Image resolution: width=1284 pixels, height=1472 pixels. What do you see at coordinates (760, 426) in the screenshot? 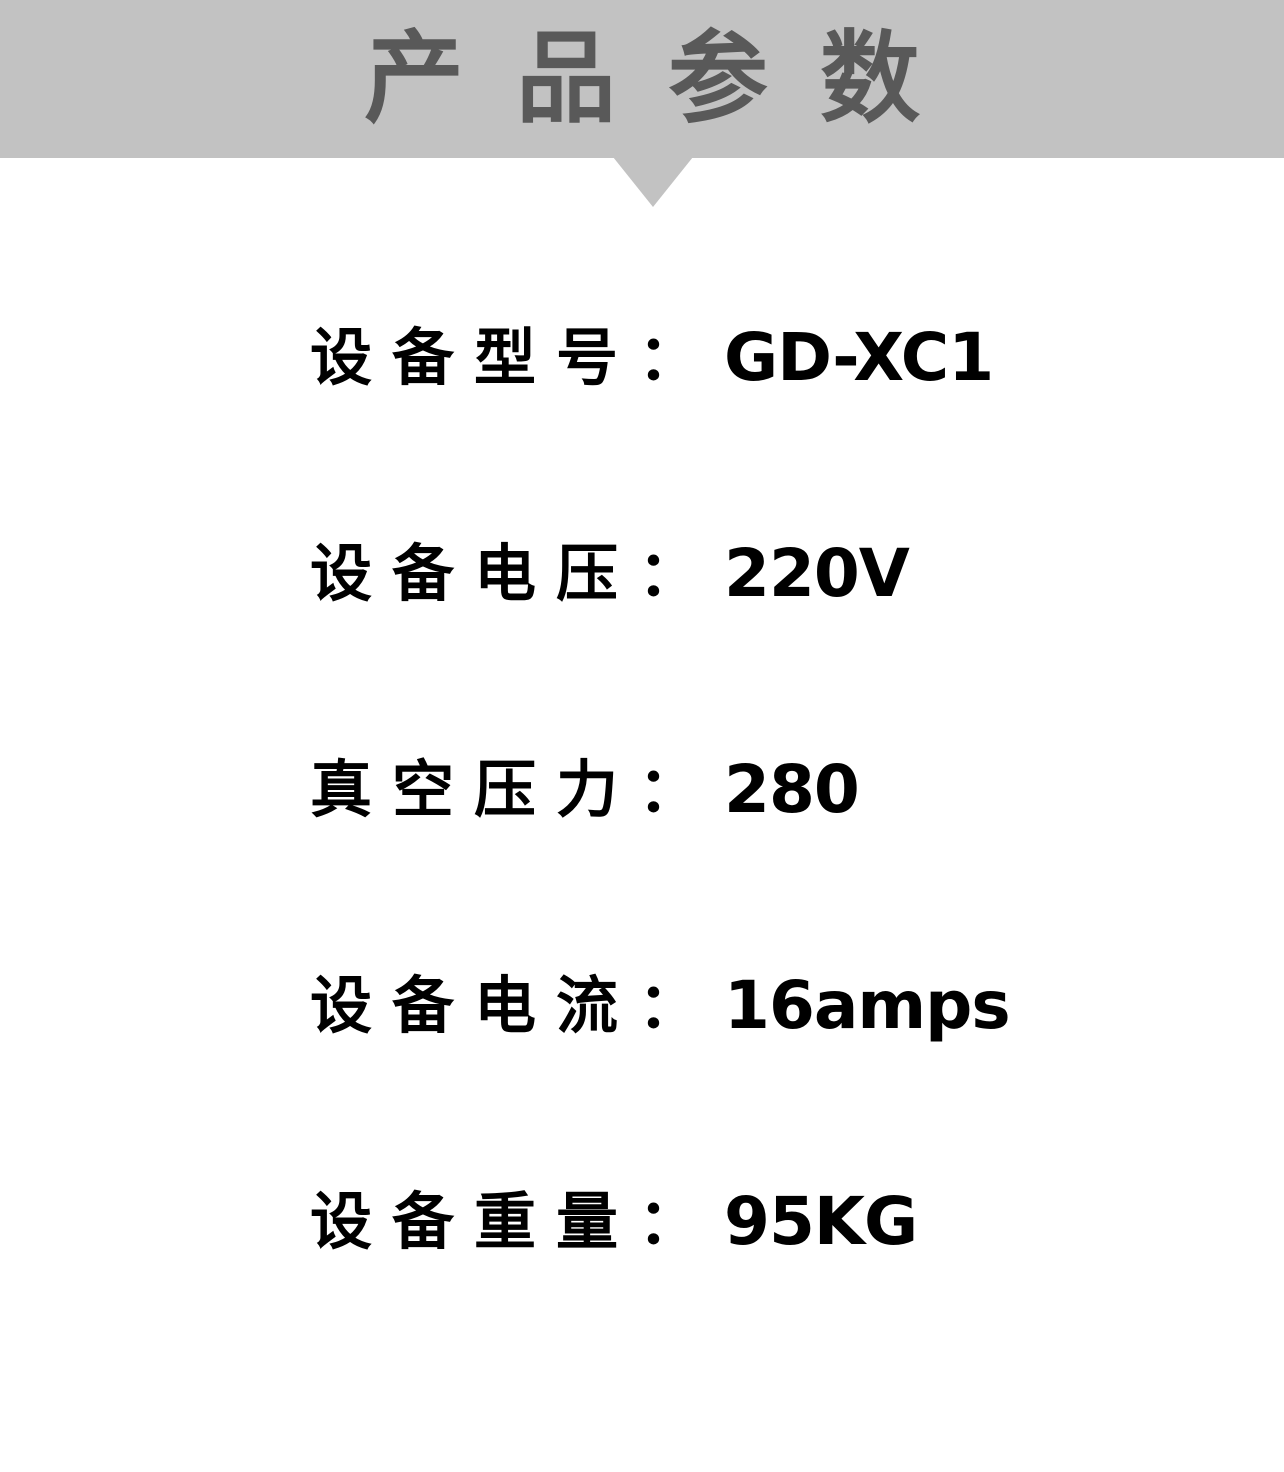
I see `spec-row-model: 设备型号 ： GD-XC1` at bounding box center [760, 426].